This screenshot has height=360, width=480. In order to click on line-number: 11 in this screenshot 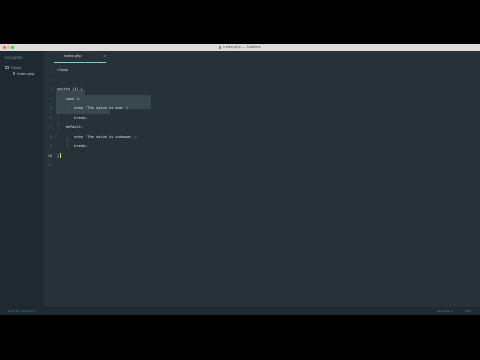, I will do `click(49, 165)`.